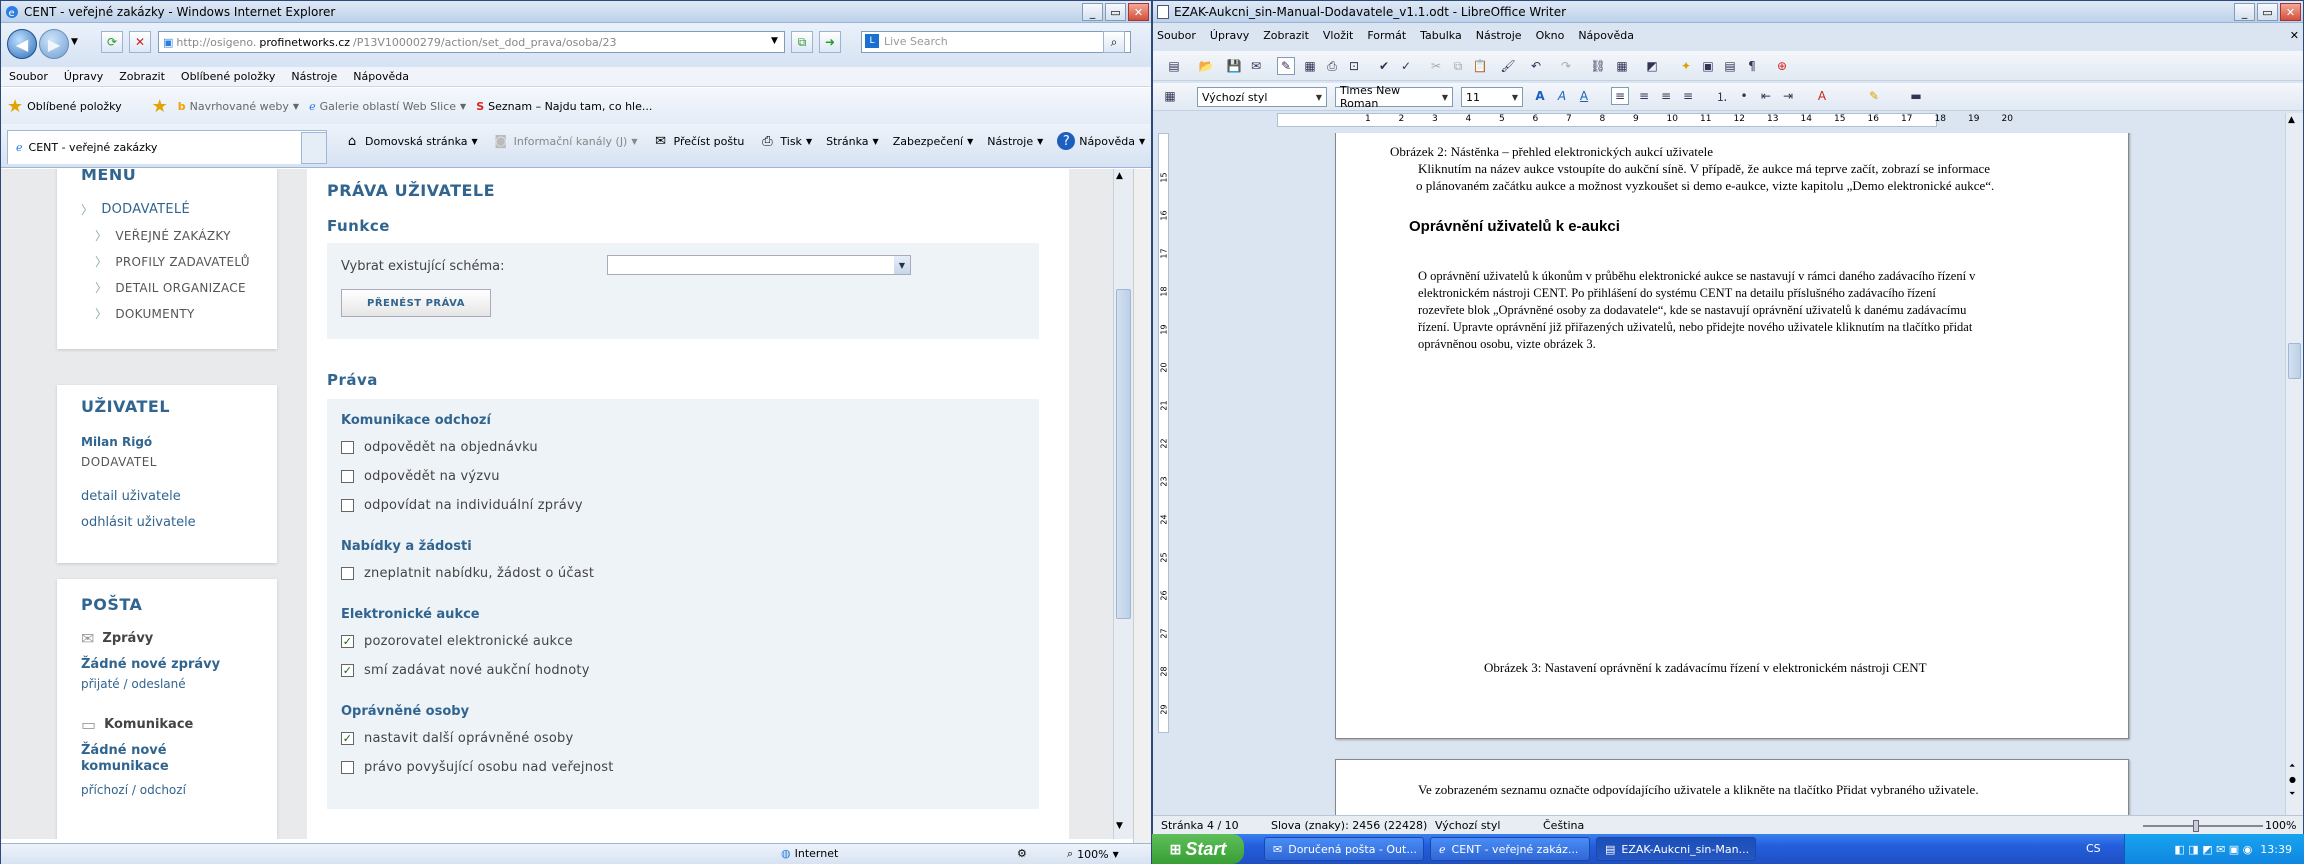 The width and height of the screenshot is (2304, 864). I want to click on rights-checkbox-row: právo povyšující osobu nad veřejnost, so click(477, 767).